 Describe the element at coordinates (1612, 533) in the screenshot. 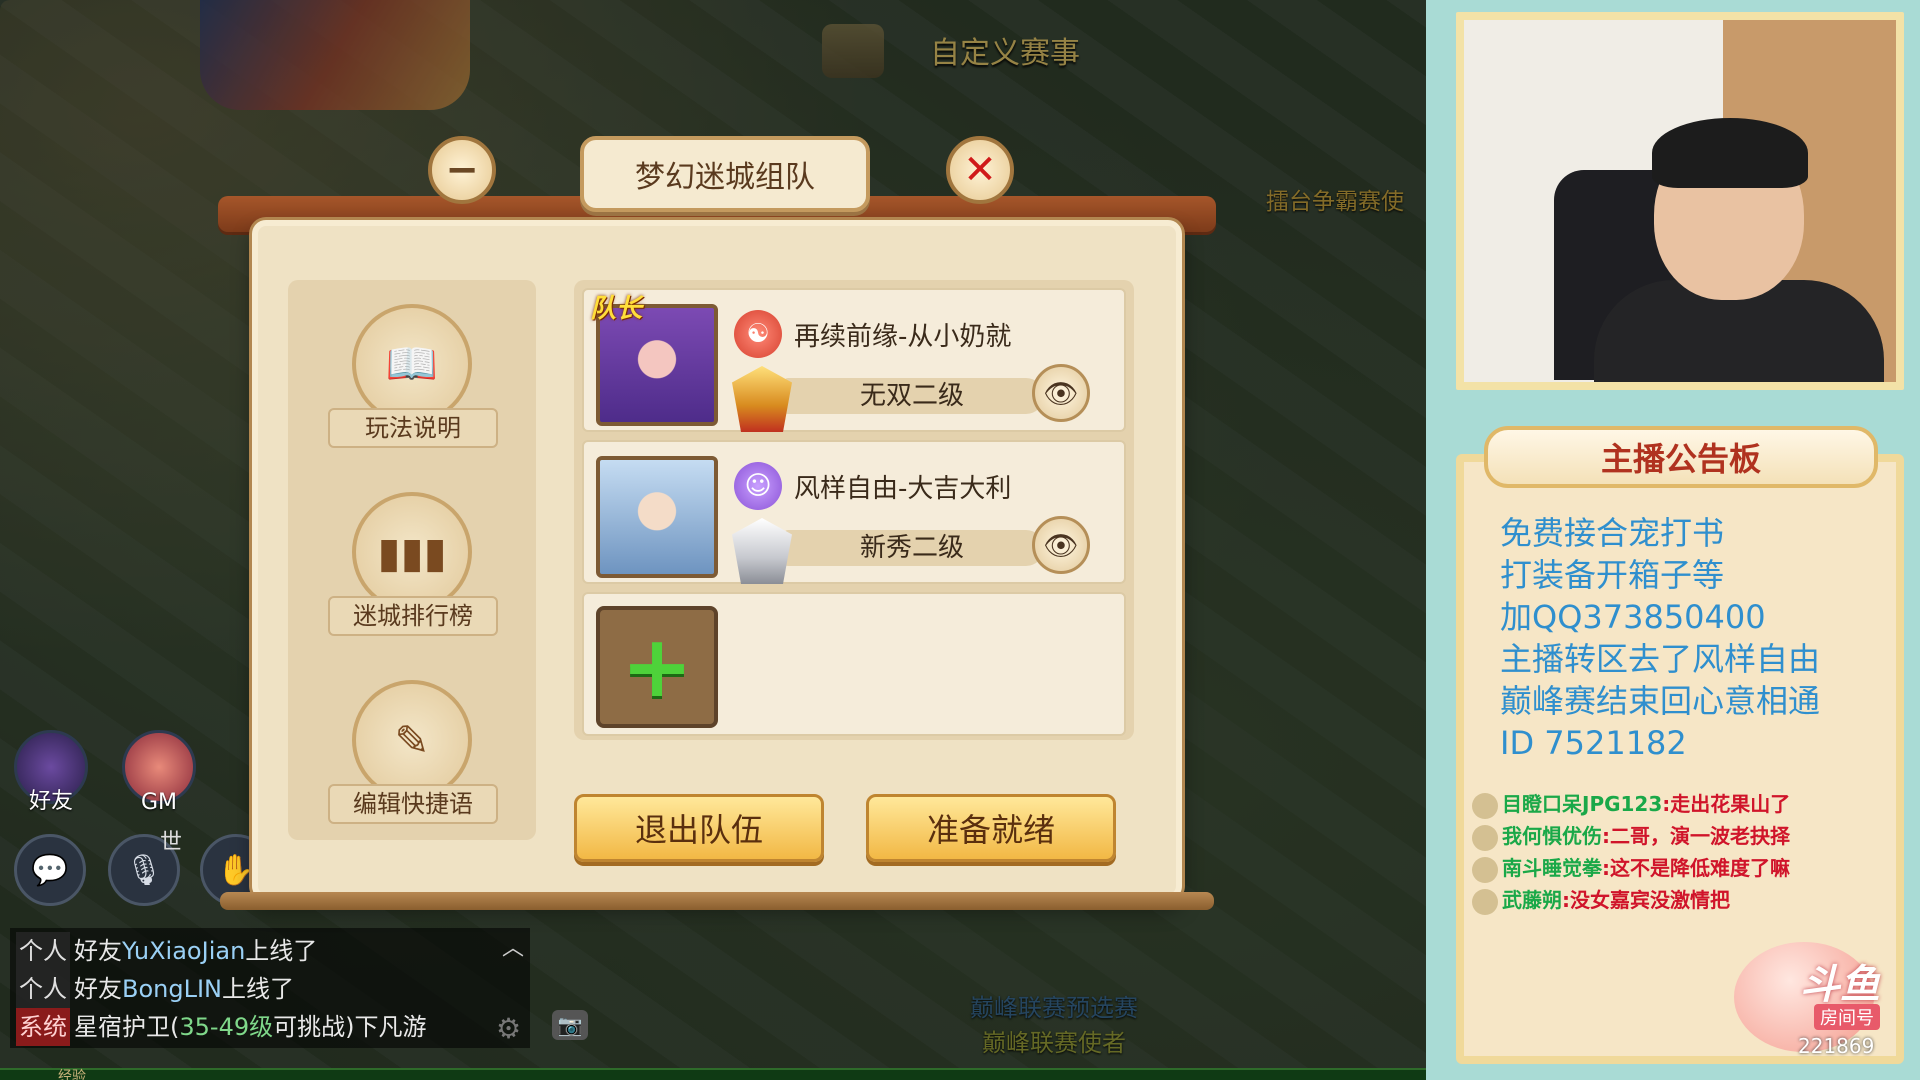

I see `announcement-line: 免费接合宠打书` at that location.